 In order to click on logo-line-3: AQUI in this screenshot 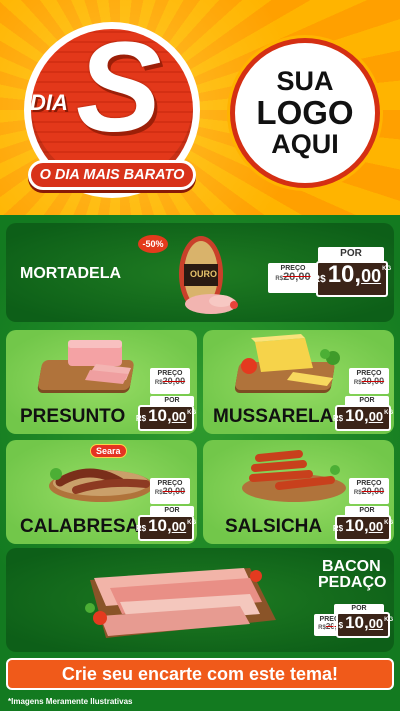, I will do `click(305, 144)`.